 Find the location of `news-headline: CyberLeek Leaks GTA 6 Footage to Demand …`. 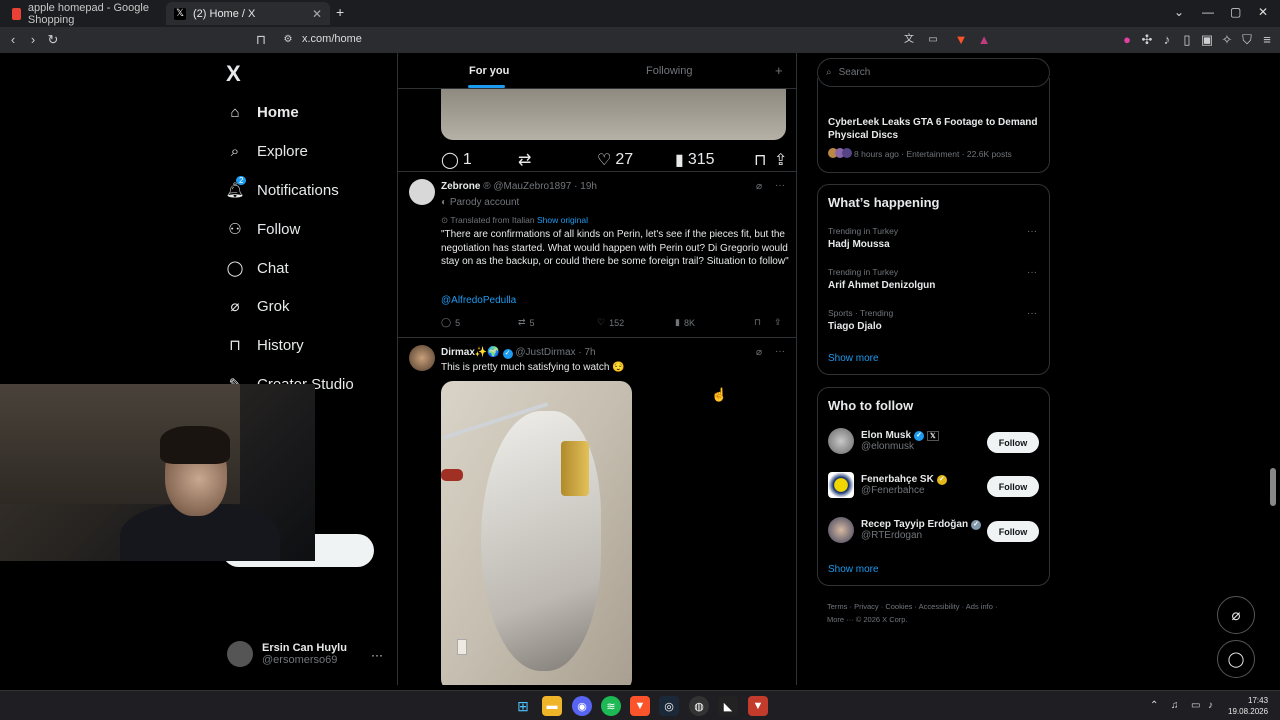

news-headline: CyberLeek Leaks GTA 6 Footage to Demand … is located at coordinates (935, 129).